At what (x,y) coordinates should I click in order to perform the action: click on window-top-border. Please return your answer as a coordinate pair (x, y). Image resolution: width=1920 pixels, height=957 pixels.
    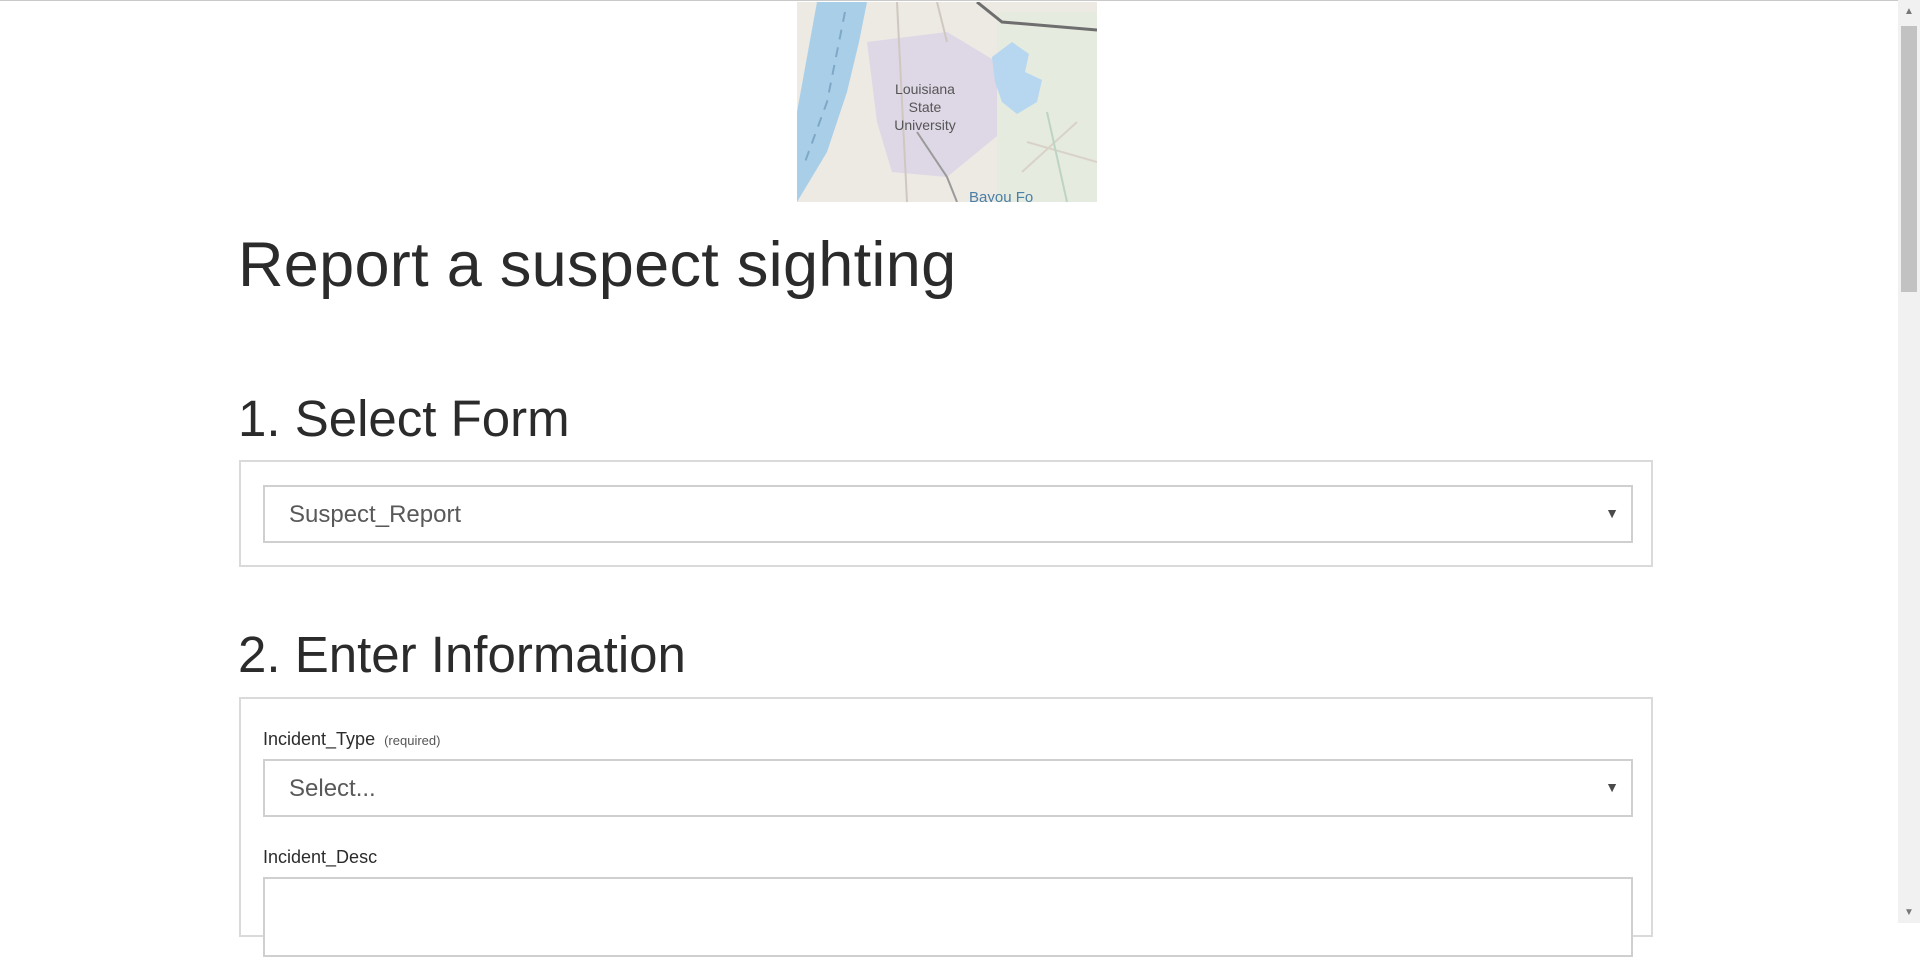
    Looking at the image, I should click on (949, 0).